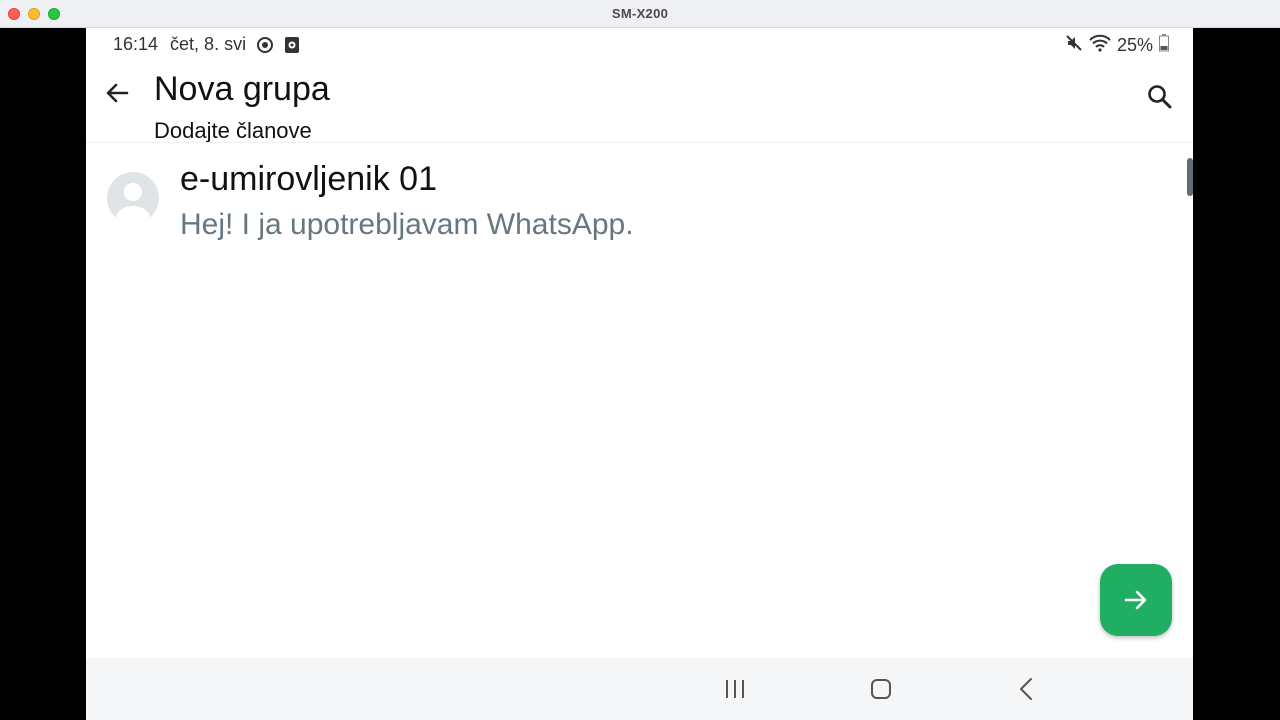 This screenshot has height=720, width=1280. I want to click on default-avatar-icon, so click(133, 203).